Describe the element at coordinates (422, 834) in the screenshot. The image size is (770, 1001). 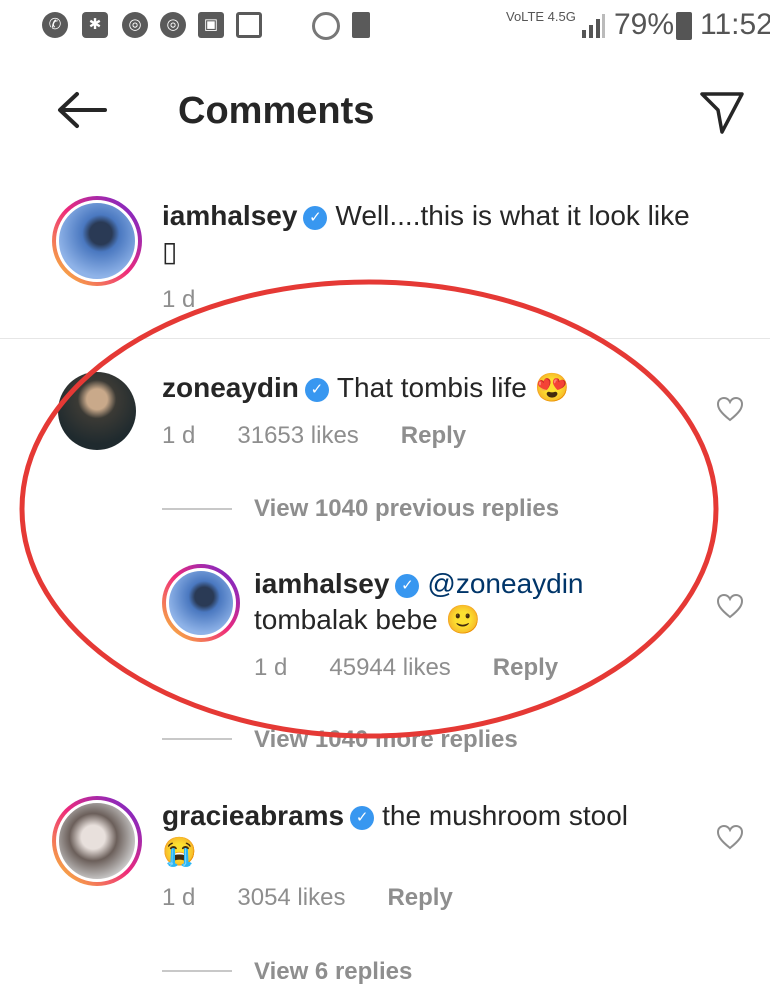
I see `comment-text: gracieabrams ✓ the mushroom stool 😭` at that location.